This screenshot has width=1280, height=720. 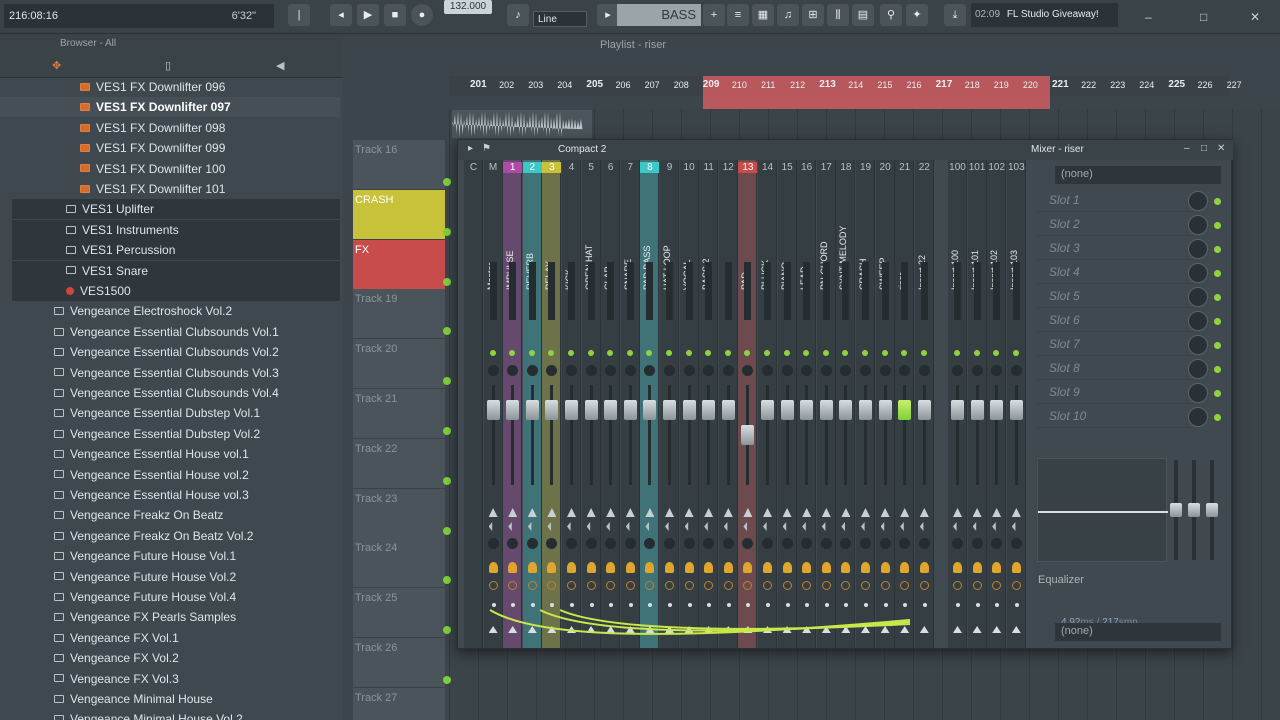 What do you see at coordinates (170, 332) in the screenshot?
I see `browser-folder: Vengeance Essential Clubsounds Vol.1` at bounding box center [170, 332].